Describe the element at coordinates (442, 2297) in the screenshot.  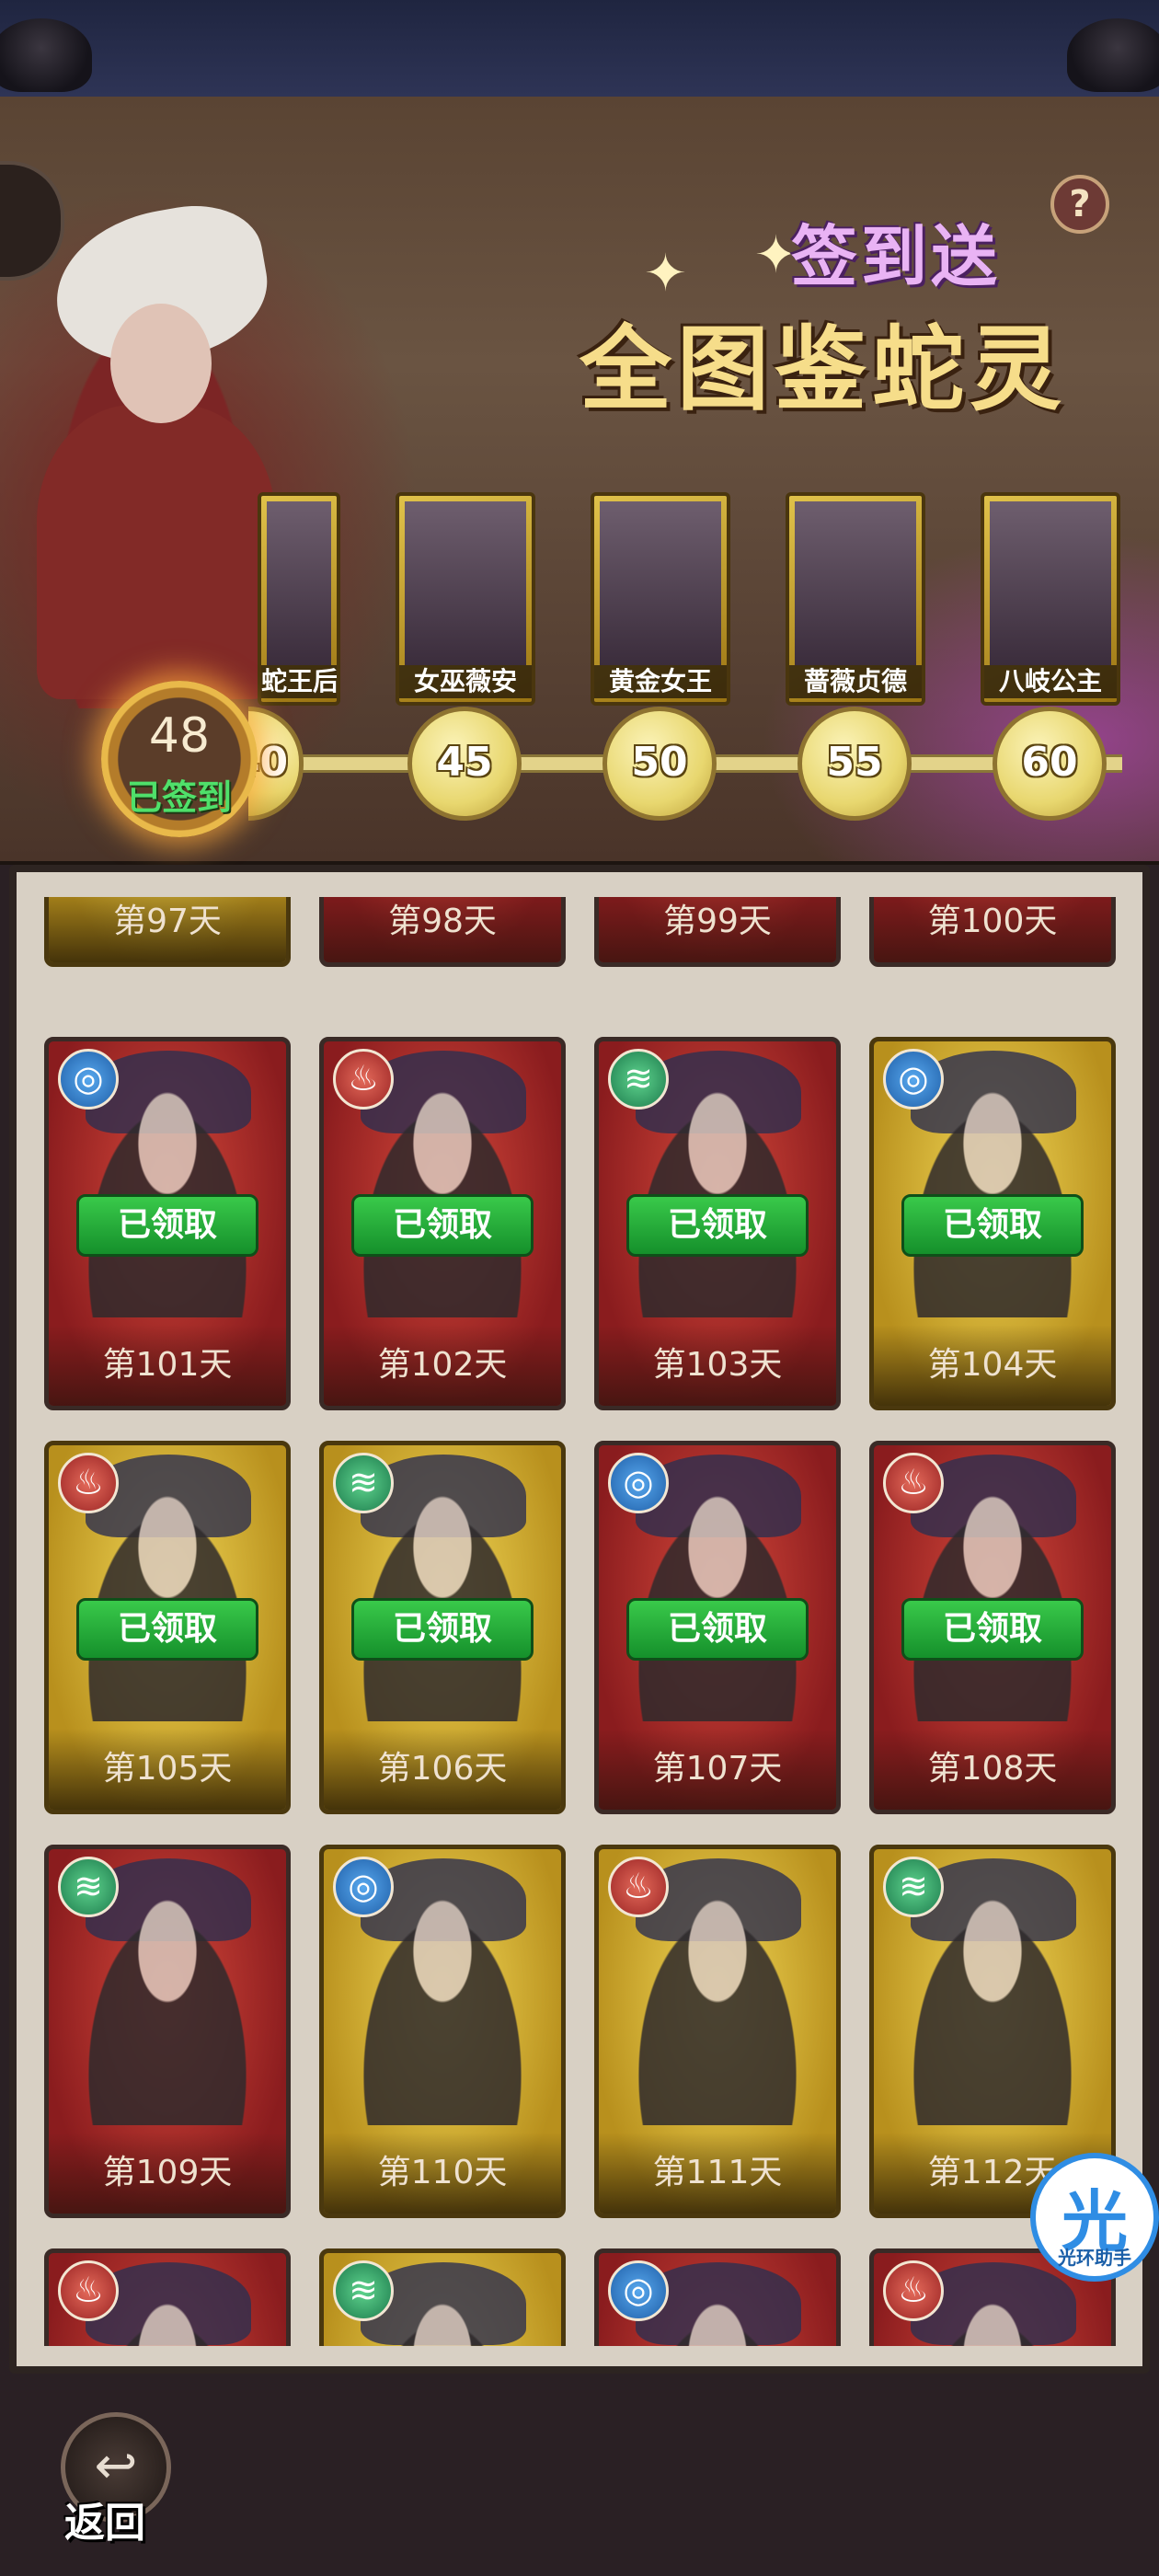
I see `daily-reward-cell: ≋` at that location.